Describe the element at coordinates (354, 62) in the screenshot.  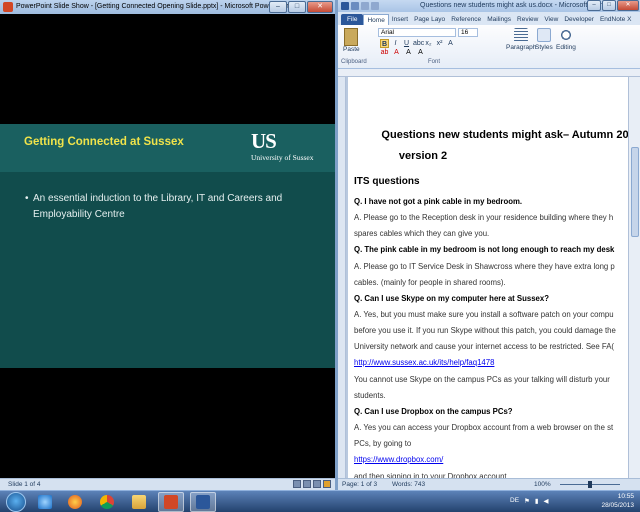
I see `clipboard-group-label: Clipboard` at that location.